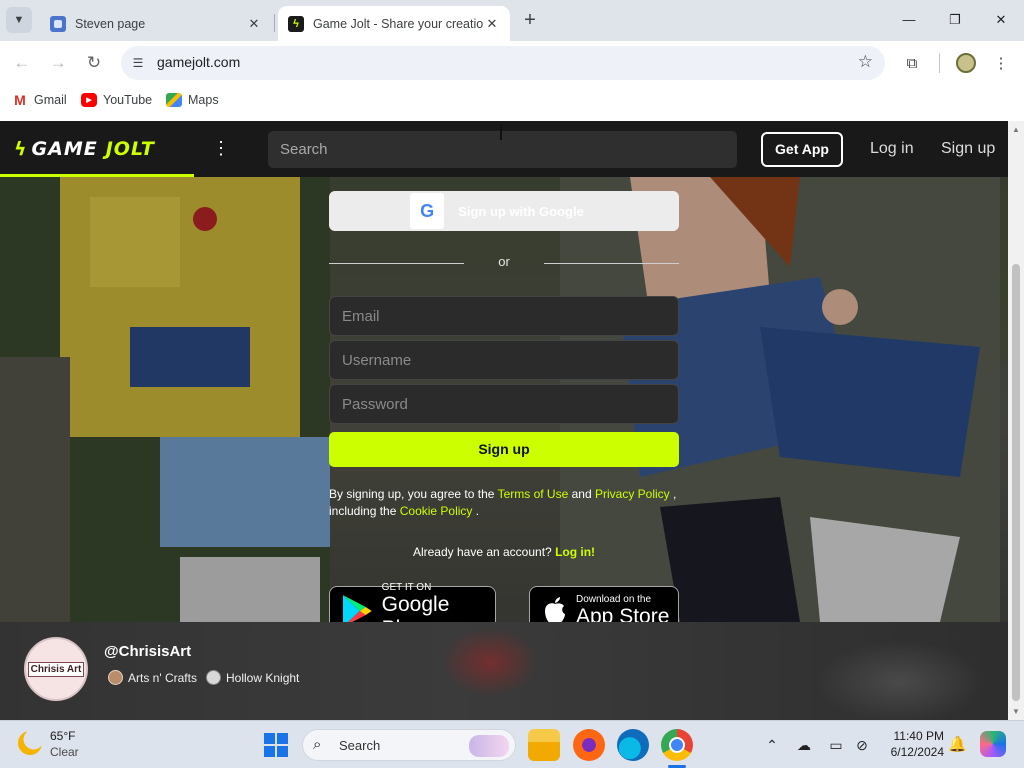 Image resolution: width=1024 pixels, height=768 pixels. I want to click on menu-kebab-icon: ⋮, so click(1001, 64).